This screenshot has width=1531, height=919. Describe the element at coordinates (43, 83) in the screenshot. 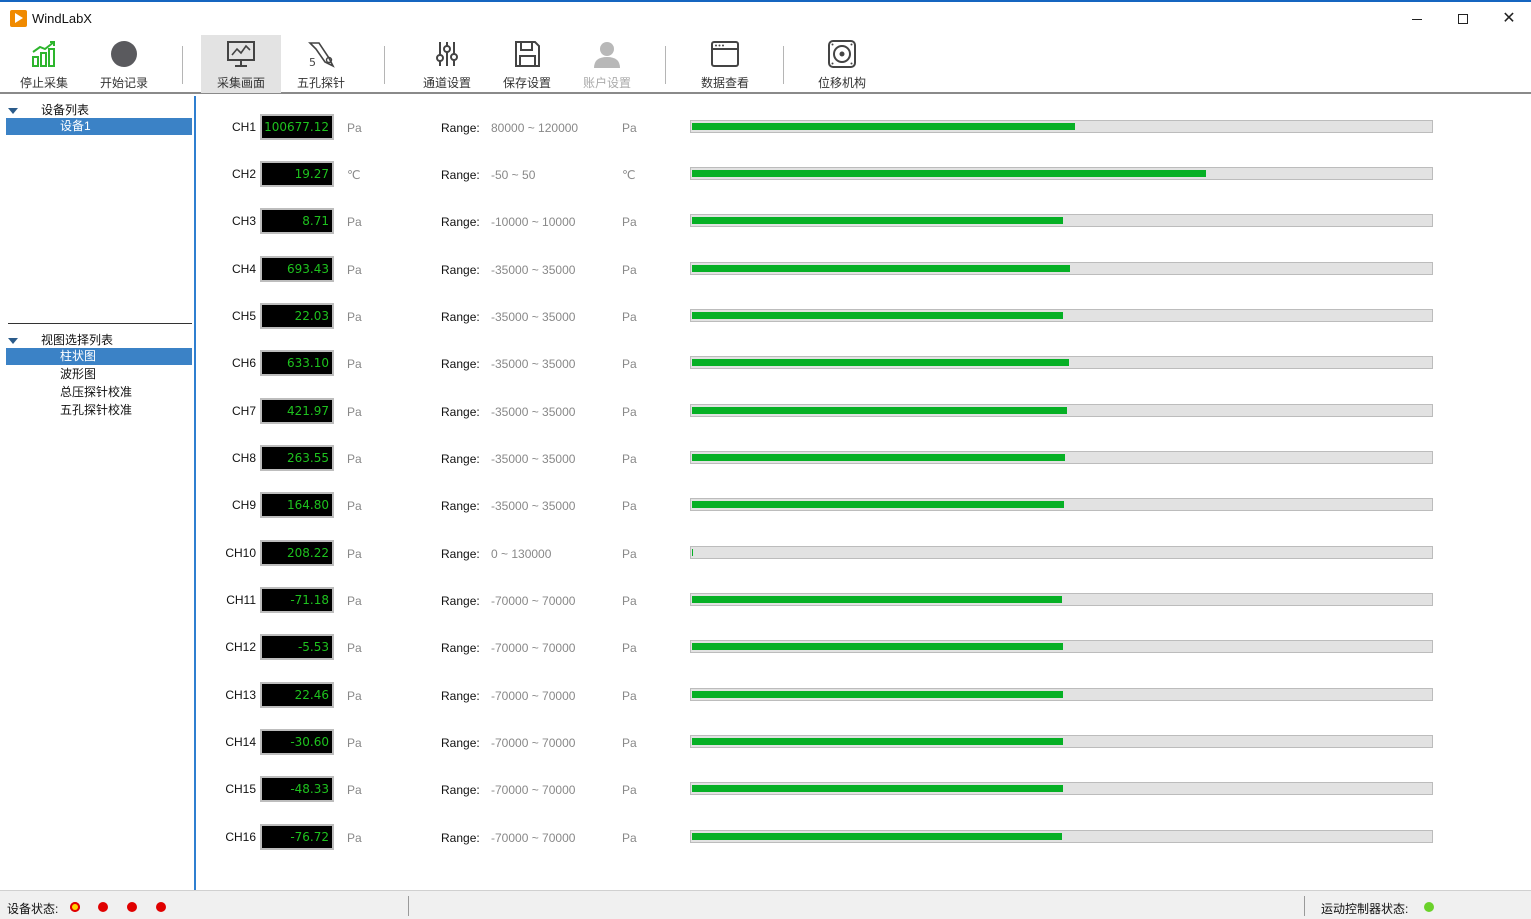

I see `stop-acquisition-label: 停止采集` at that location.